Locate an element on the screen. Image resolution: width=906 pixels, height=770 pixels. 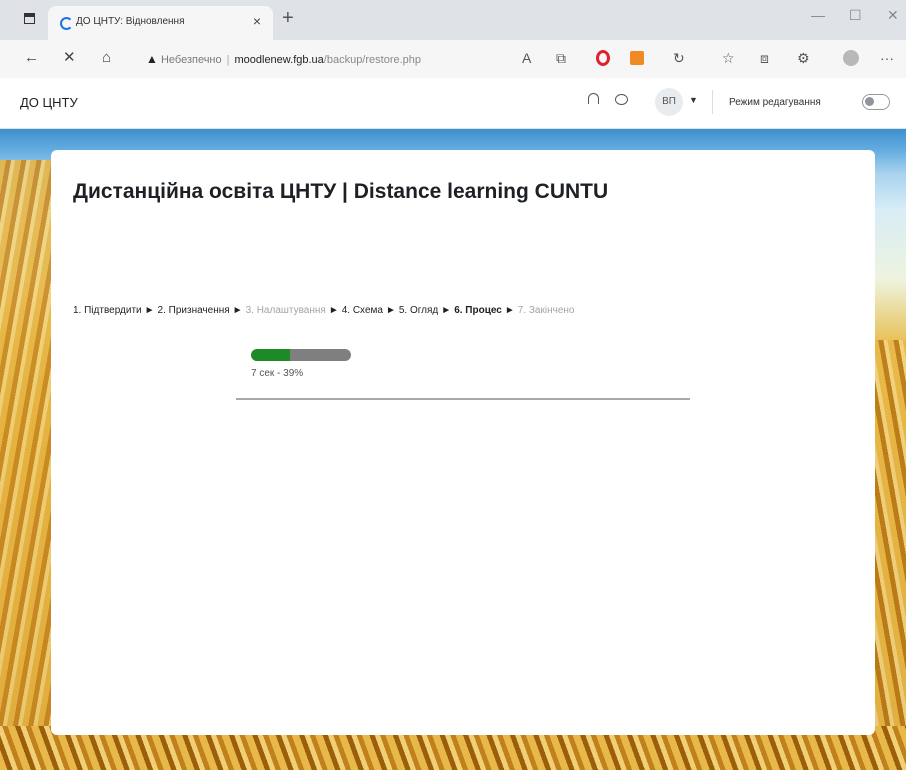
profile-icon is located at coordinates (851, 58).